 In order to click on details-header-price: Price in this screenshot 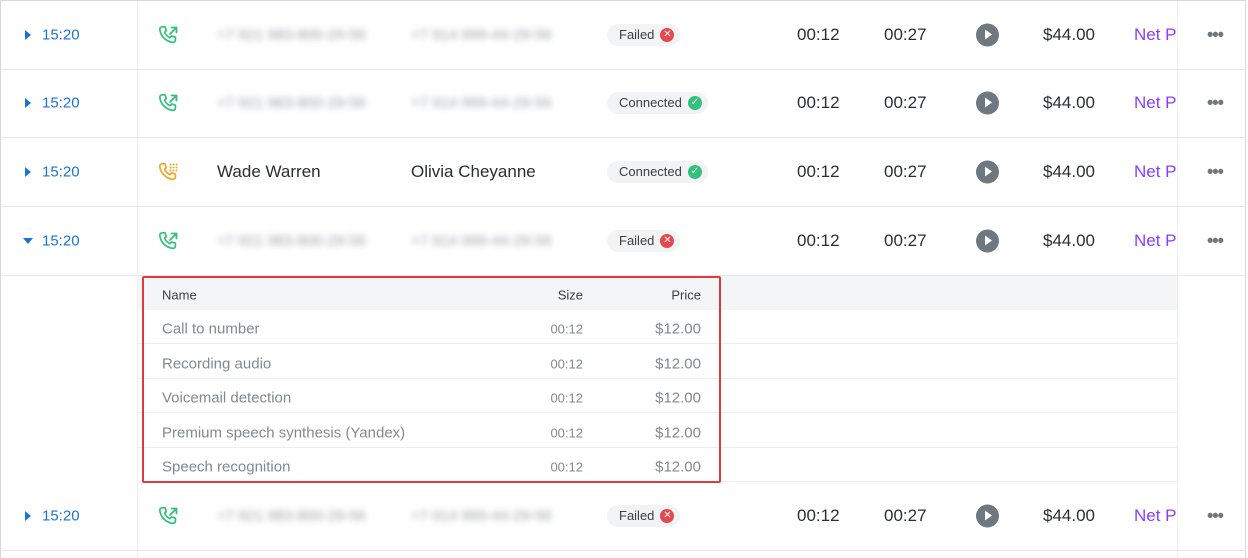, I will do `click(686, 295)`.